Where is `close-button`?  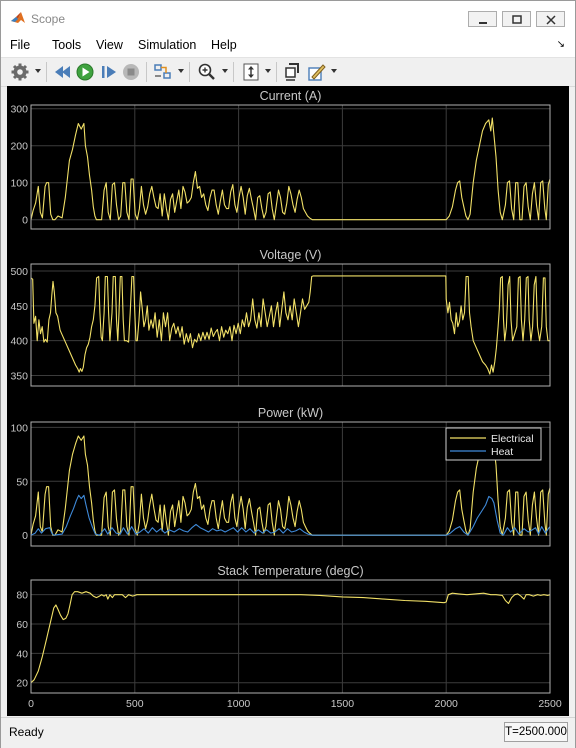 close-button is located at coordinates (550, 19).